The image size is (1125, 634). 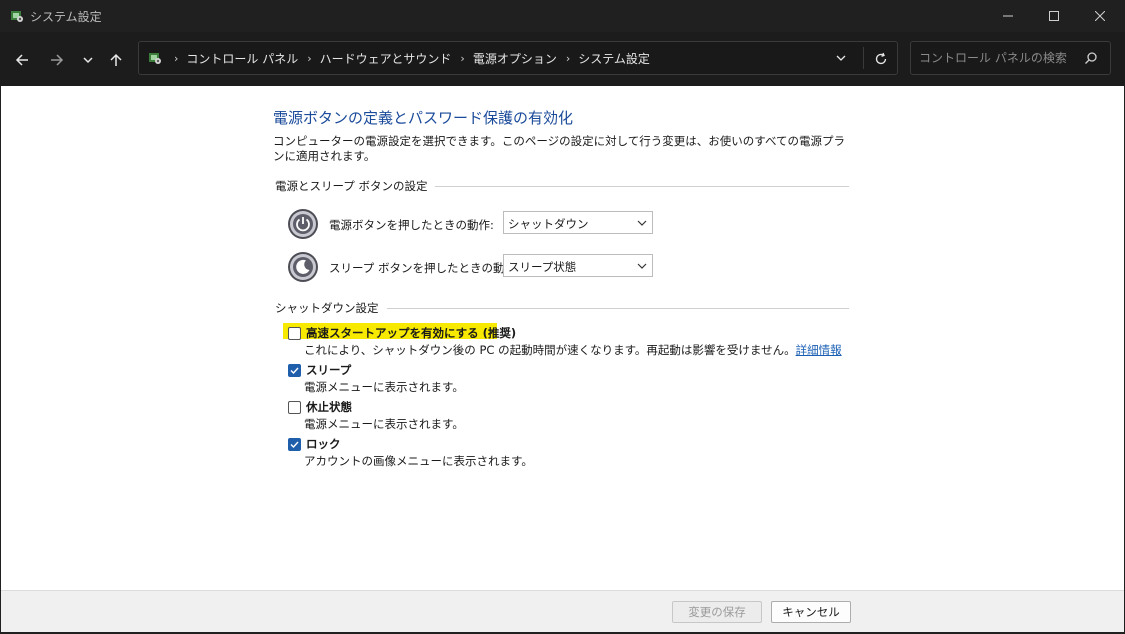 I want to click on sleep-button-action-select: スリープ状態, so click(x=578, y=265).